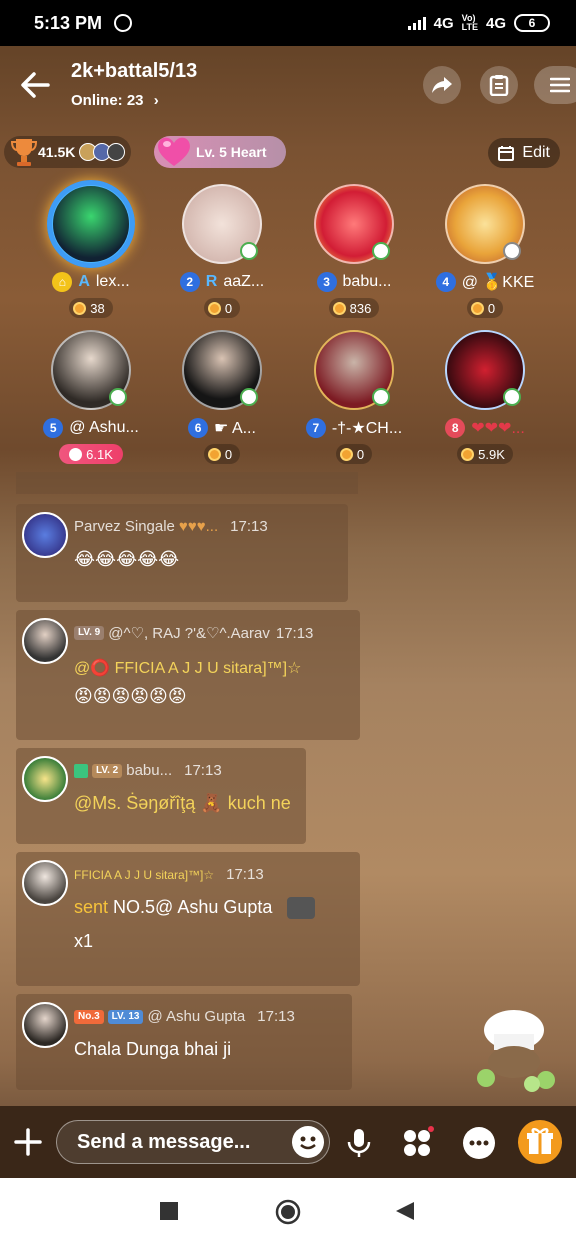  I want to click on back-arrow-icon, so click(35, 85).